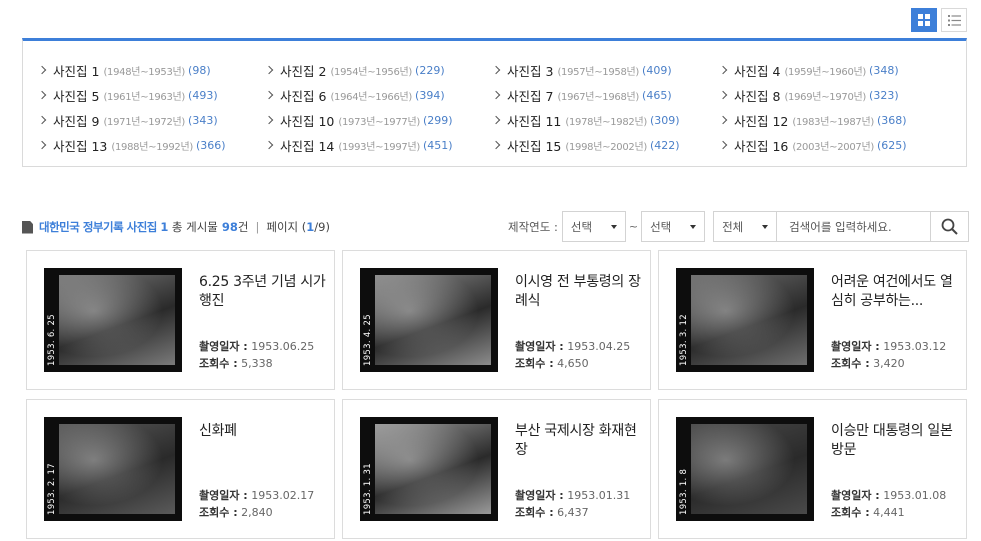 Image resolution: width=981 pixels, height=541 pixels. What do you see at coordinates (437, 145) in the screenshot?
I see `collection-count: (451)` at bounding box center [437, 145].